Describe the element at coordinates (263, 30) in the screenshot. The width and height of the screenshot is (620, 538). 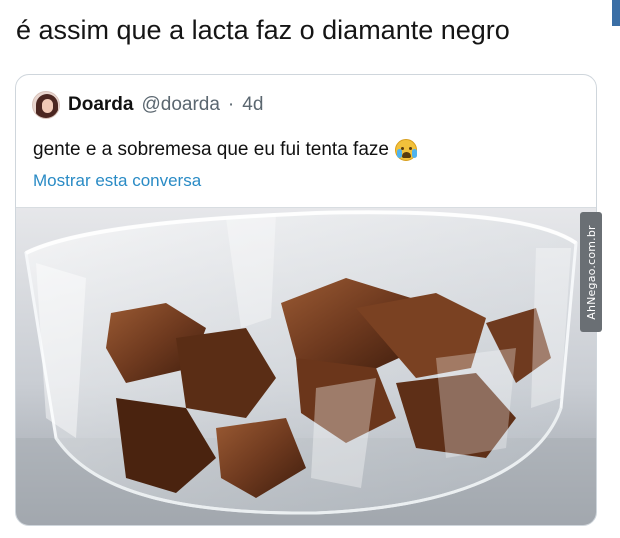
I see `post-caption: é assim que a lacta faz o diamante negro` at that location.